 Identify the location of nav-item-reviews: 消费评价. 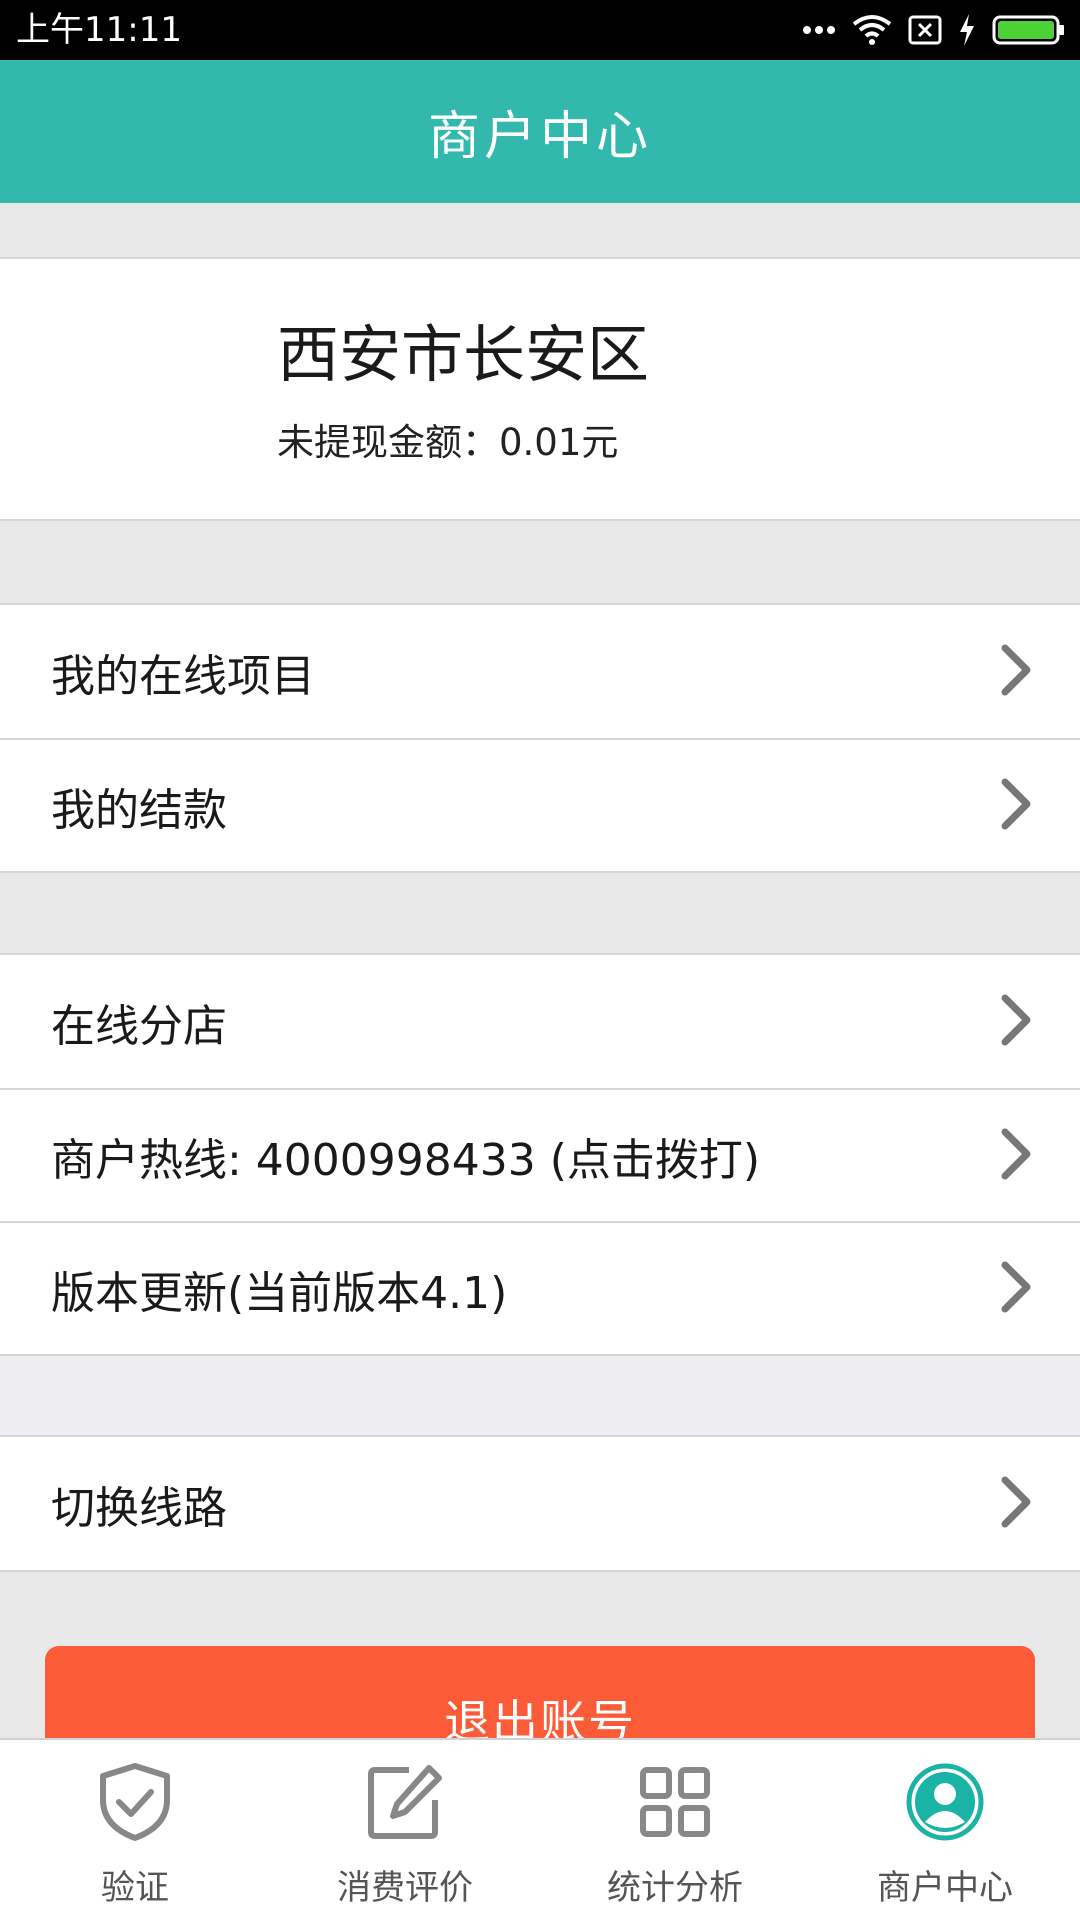
(405, 1830).